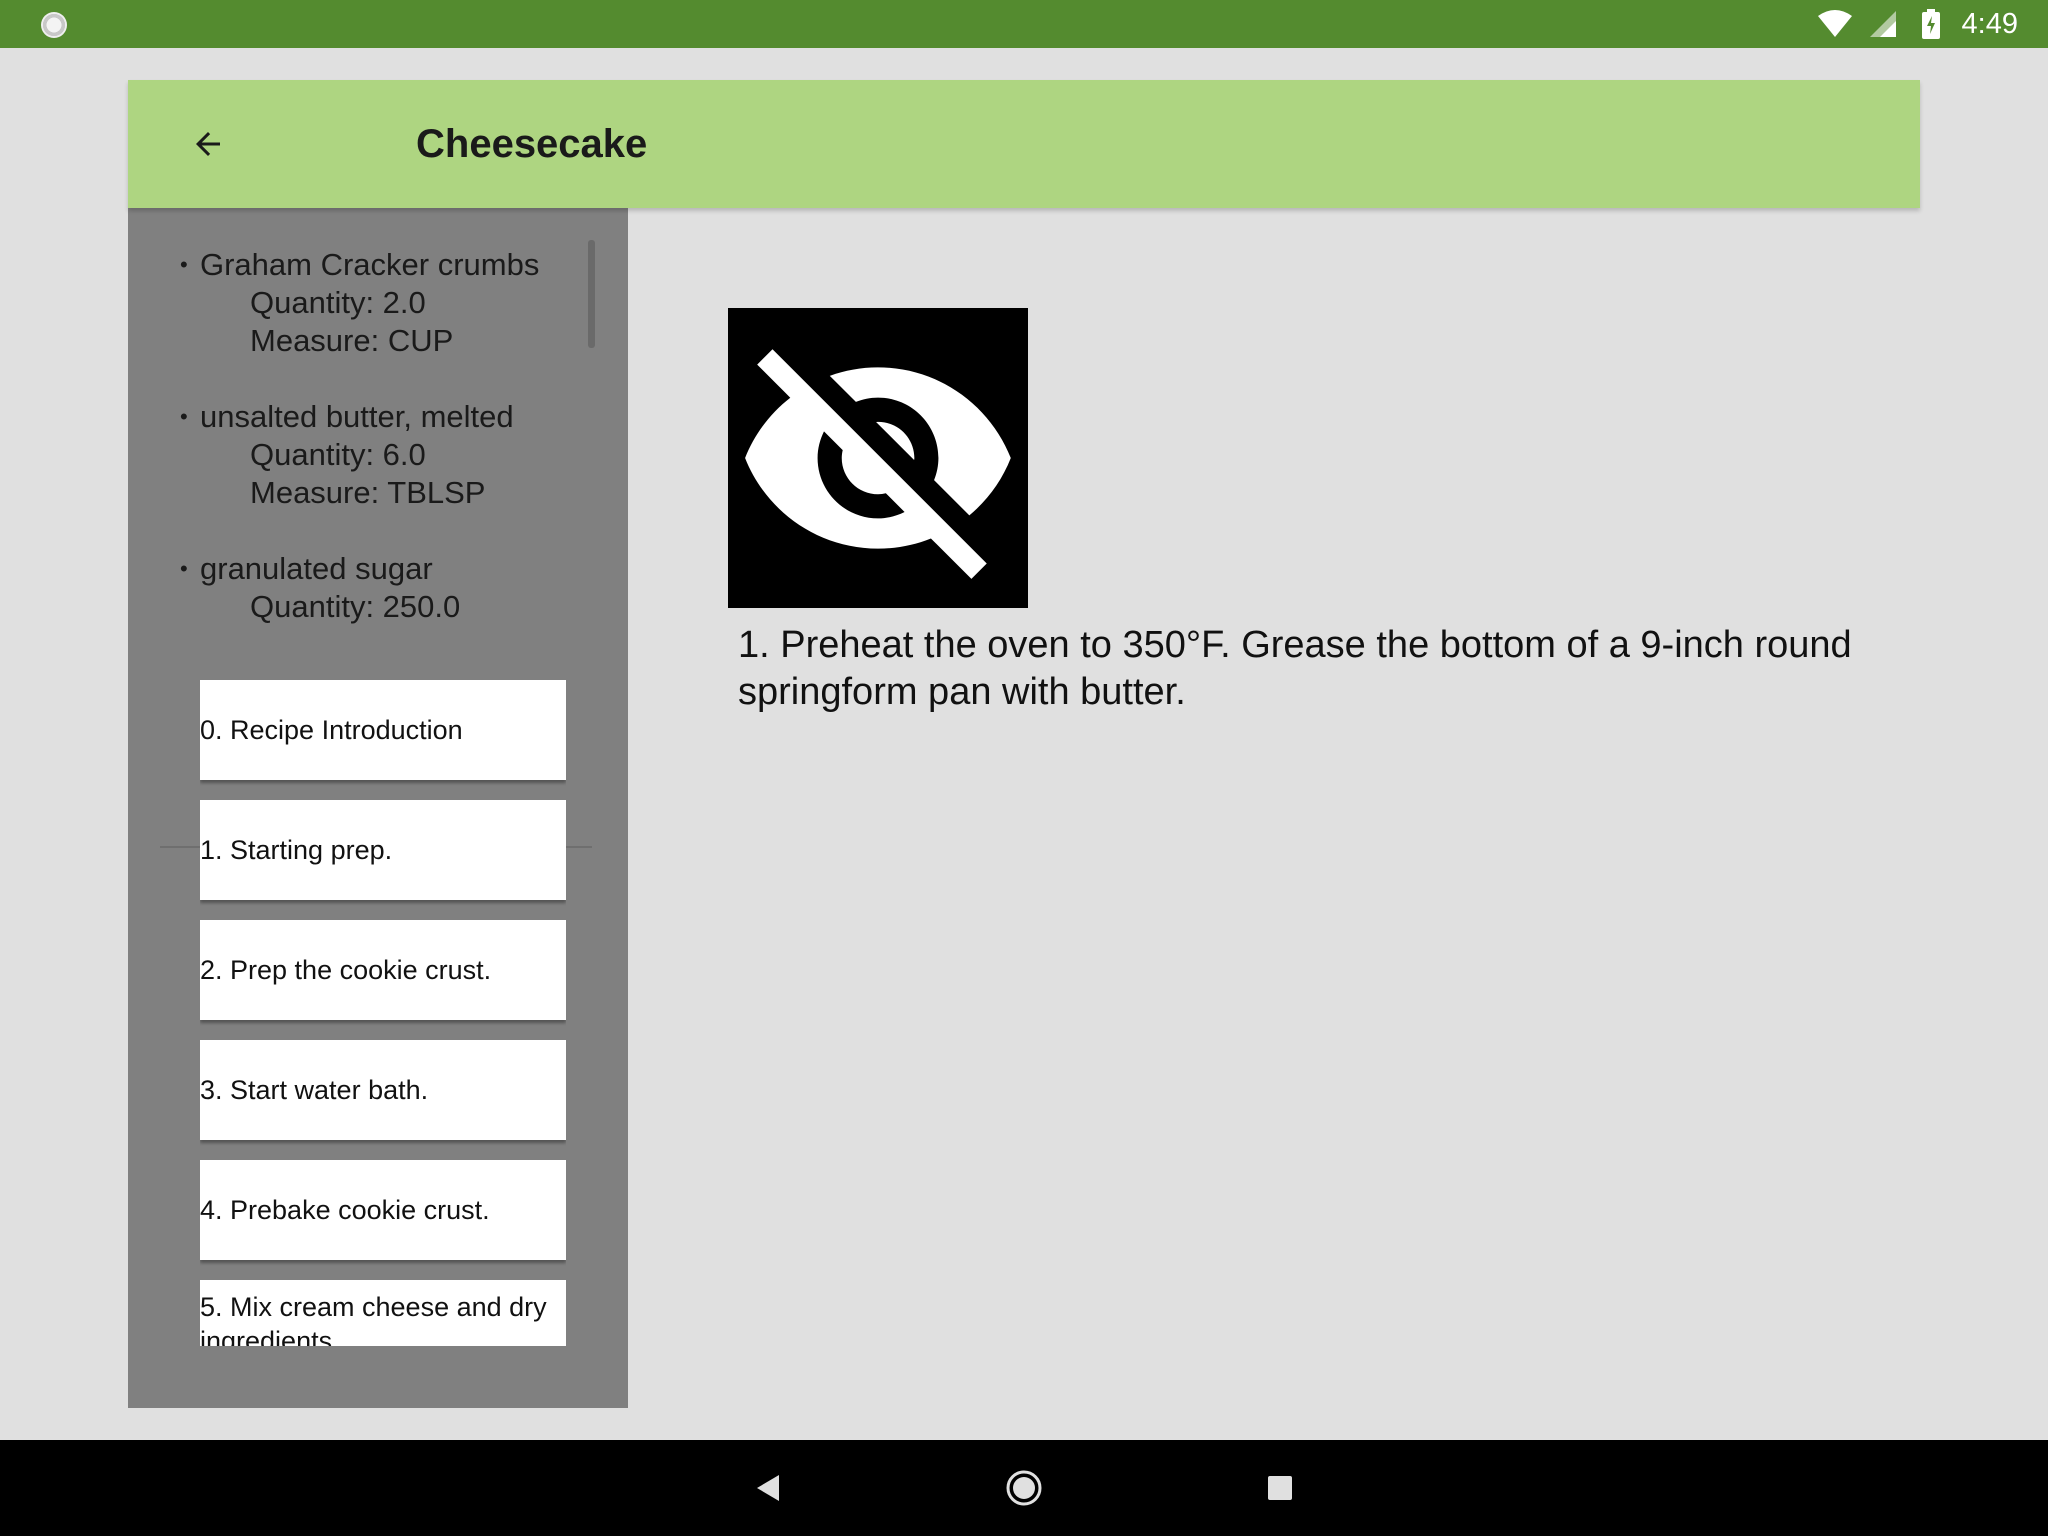 The width and height of the screenshot is (2048, 1536). I want to click on wifi-icon, so click(1834, 24).